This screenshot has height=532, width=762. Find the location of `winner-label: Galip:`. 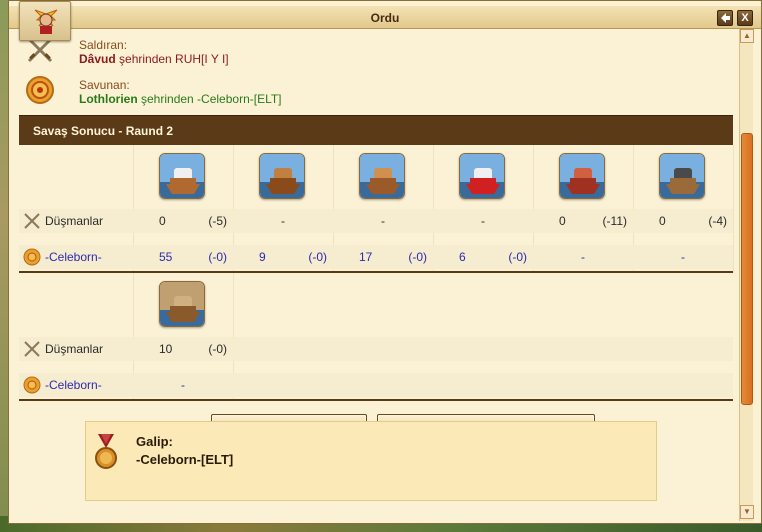

winner-label: Galip: is located at coordinates (154, 441).